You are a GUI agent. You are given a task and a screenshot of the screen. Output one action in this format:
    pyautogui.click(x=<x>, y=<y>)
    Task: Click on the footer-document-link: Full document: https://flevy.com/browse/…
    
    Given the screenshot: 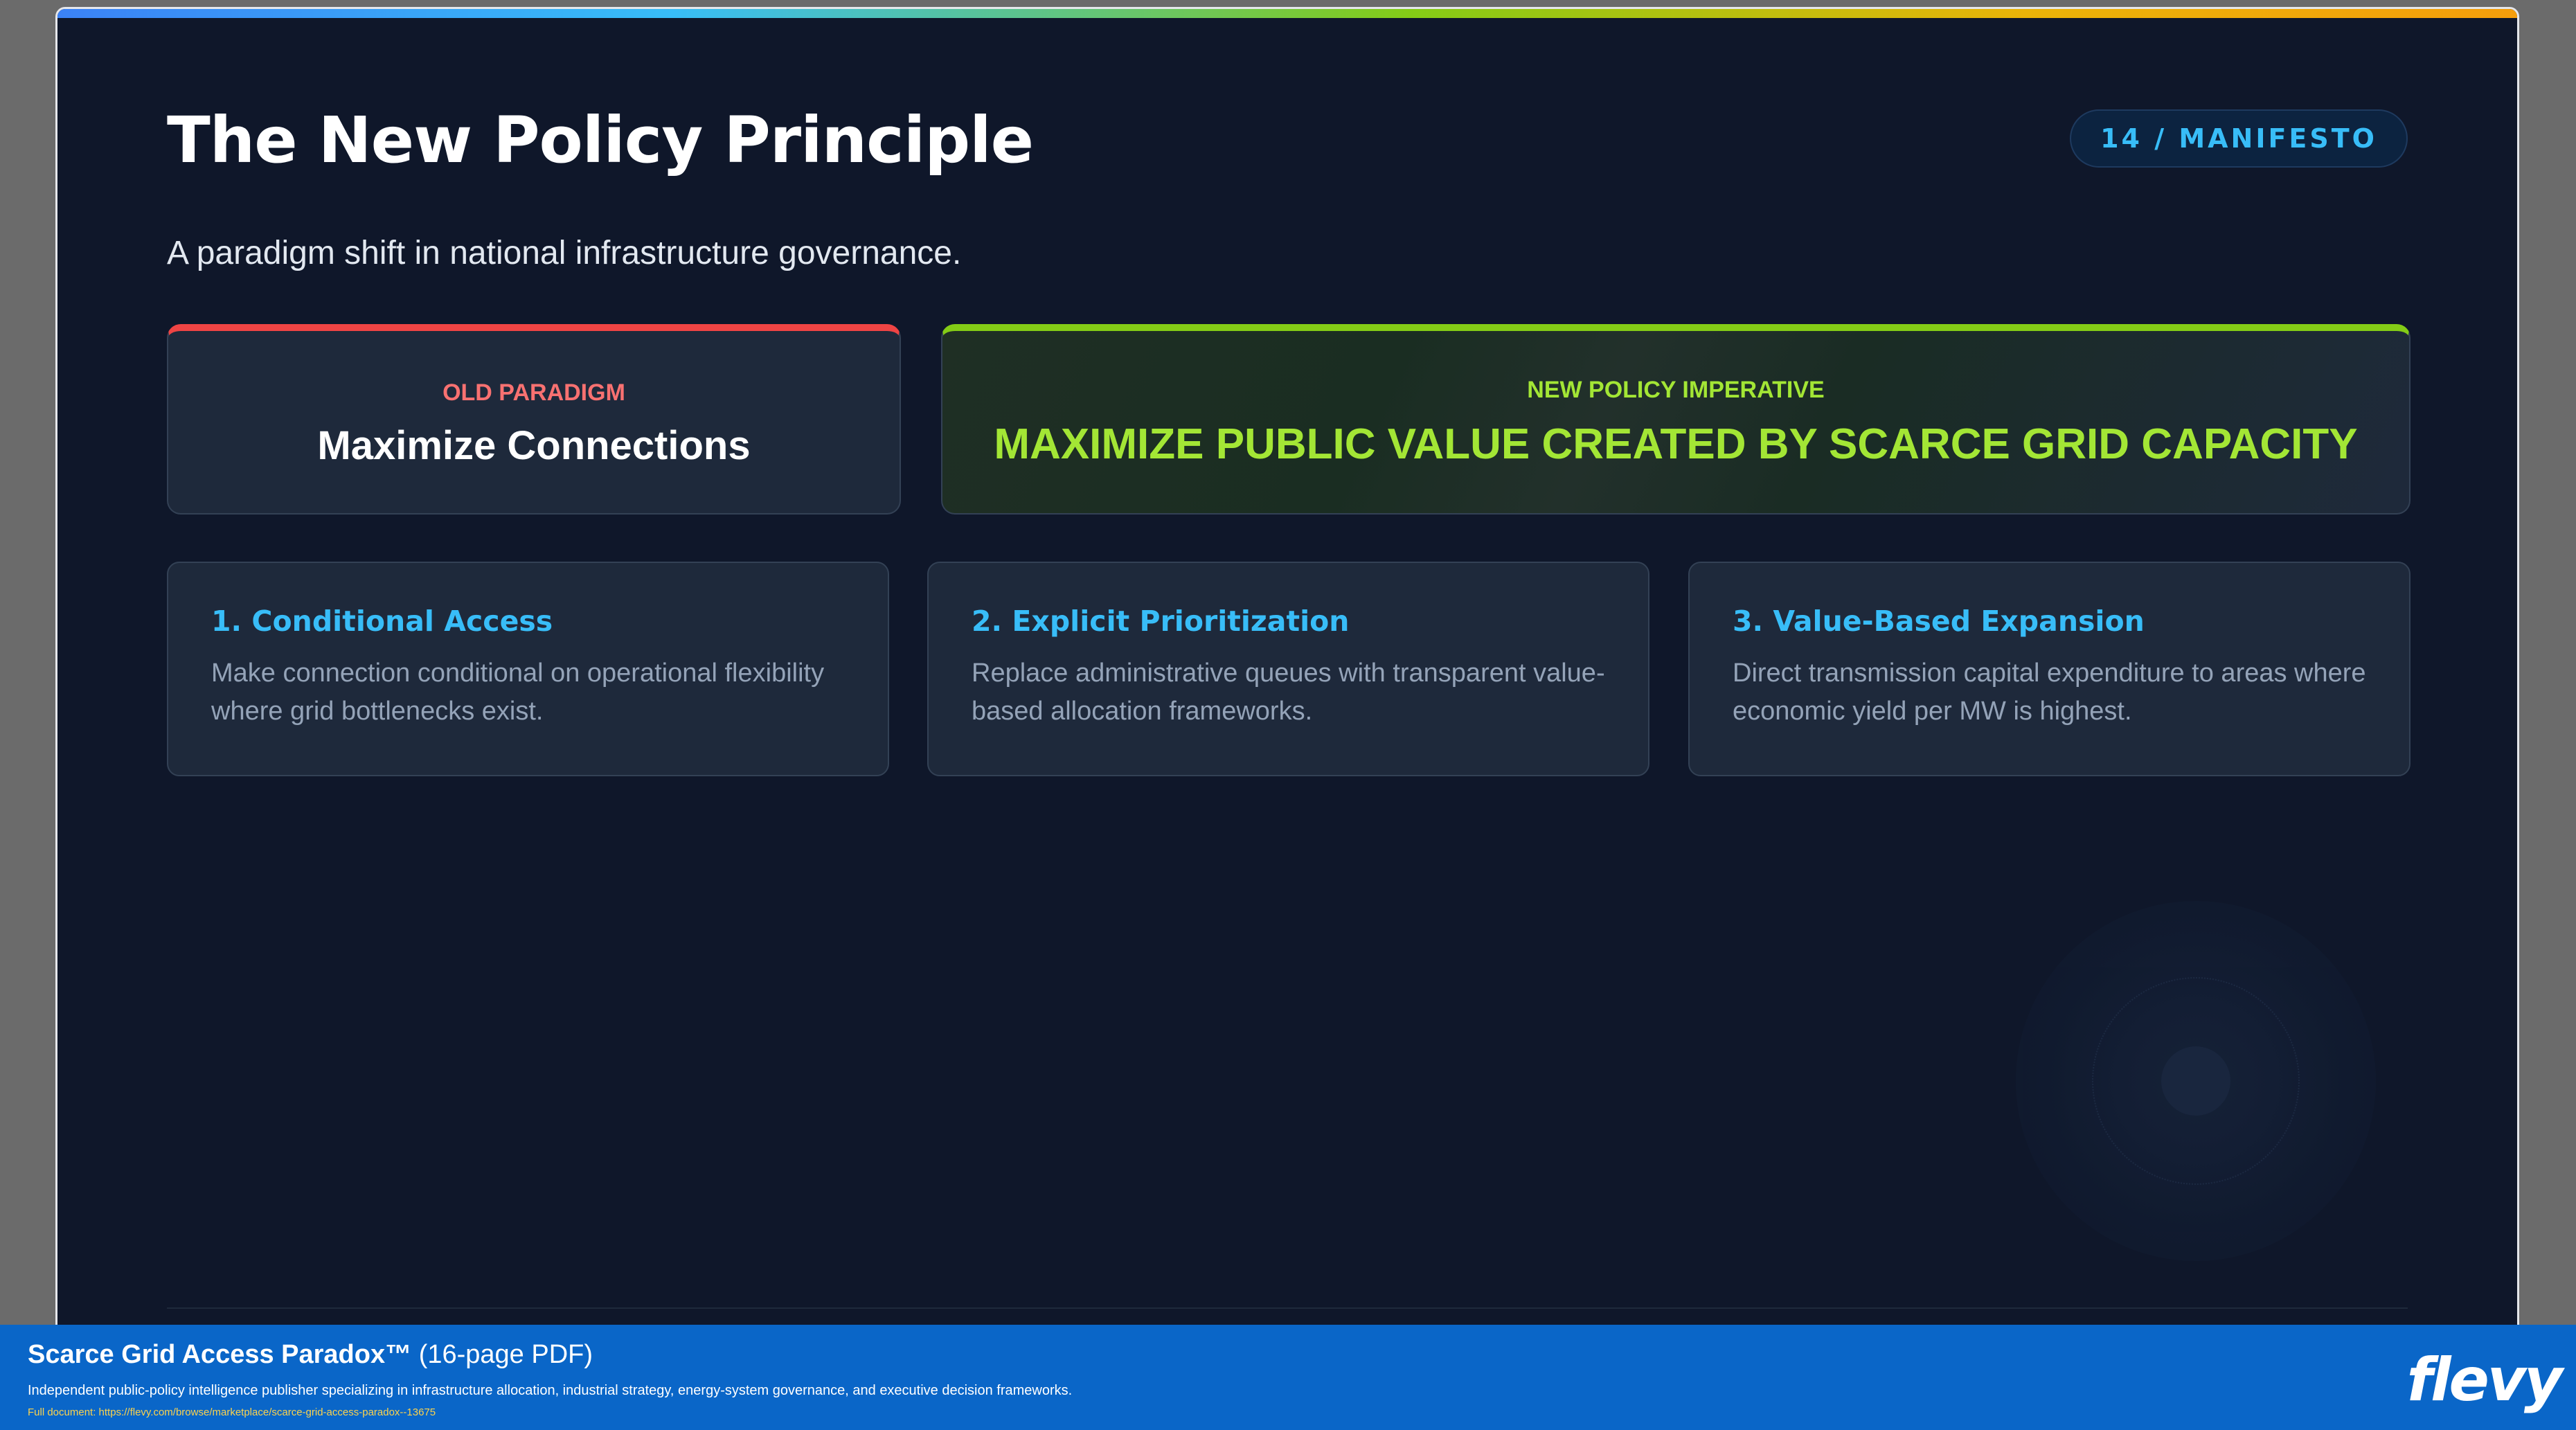 What is the action you would take?
    pyautogui.click(x=232, y=1412)
    